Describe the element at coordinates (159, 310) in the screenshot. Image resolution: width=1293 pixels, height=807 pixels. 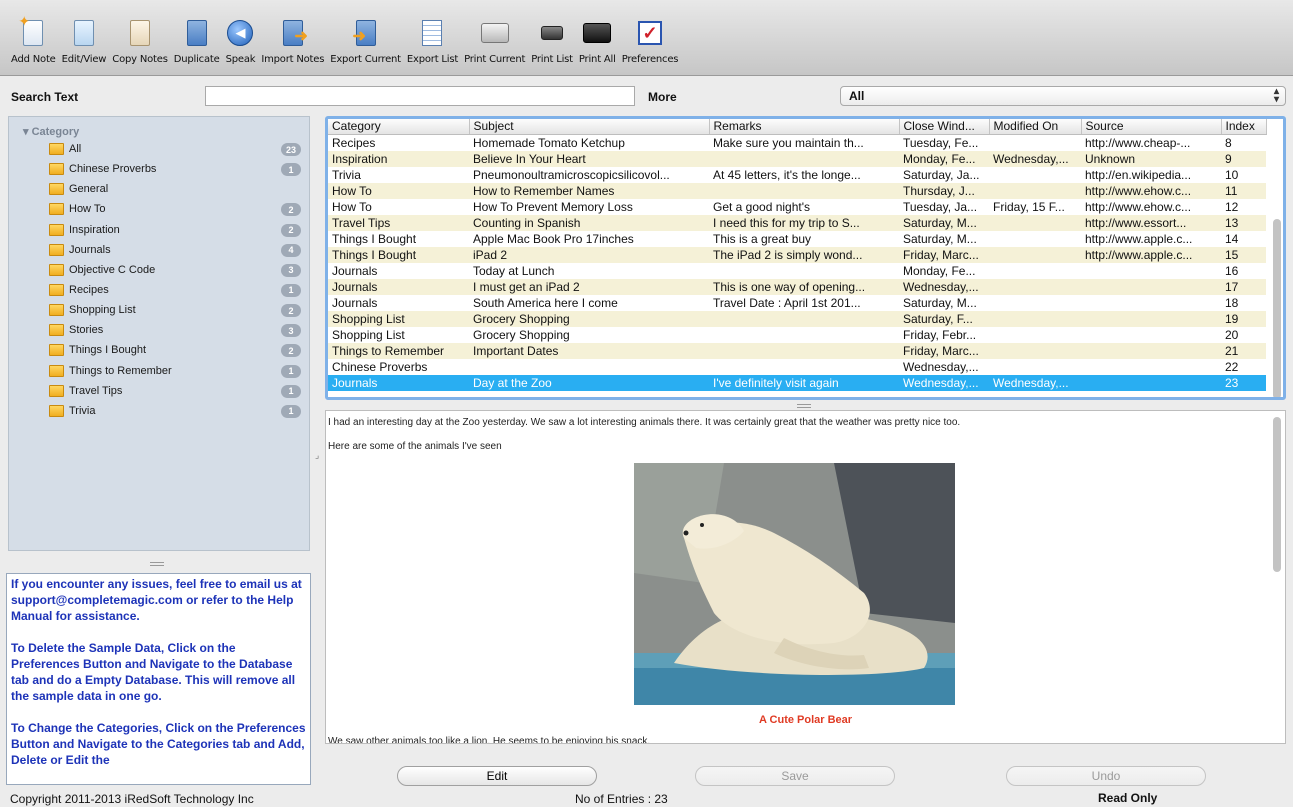
I see `category-item: Shopping List 2` at that location.